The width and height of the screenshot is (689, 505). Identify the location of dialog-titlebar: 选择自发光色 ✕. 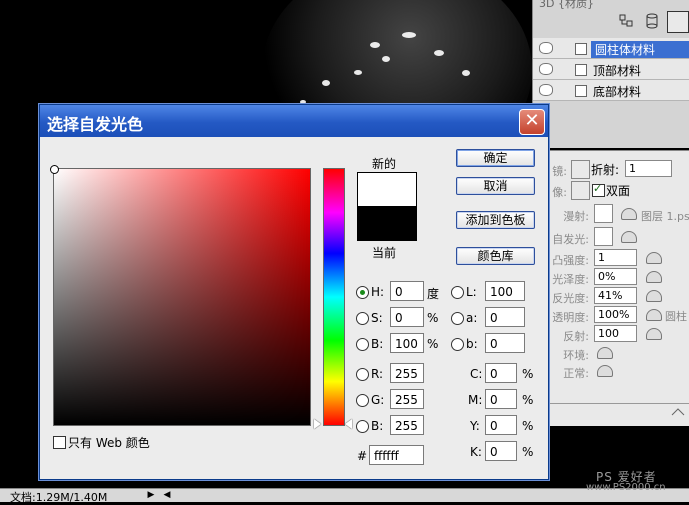
(294, 121).